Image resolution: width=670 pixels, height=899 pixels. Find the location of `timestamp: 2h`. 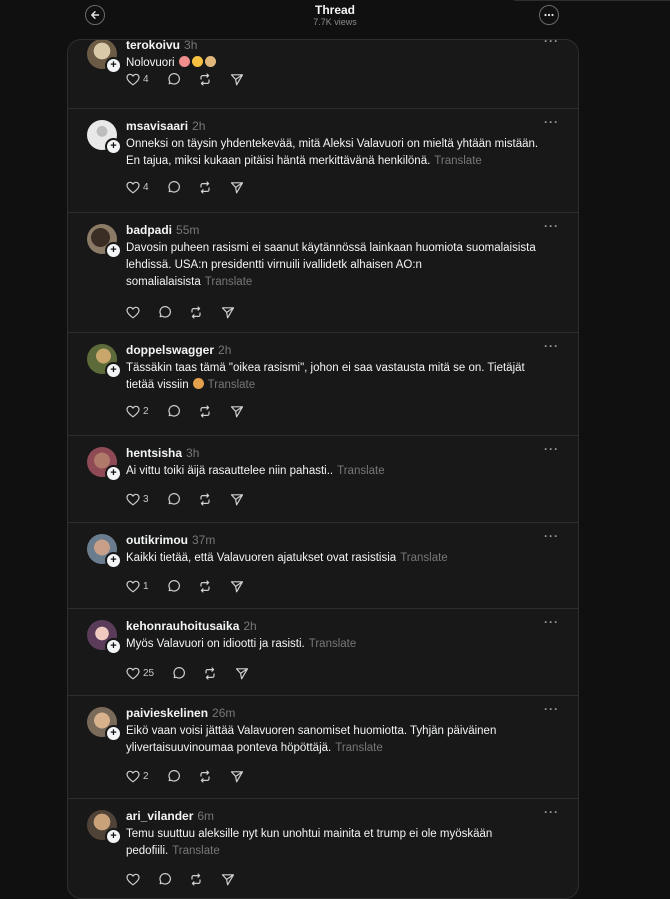

timestamp: 2h is located at coordinates (250, 626).